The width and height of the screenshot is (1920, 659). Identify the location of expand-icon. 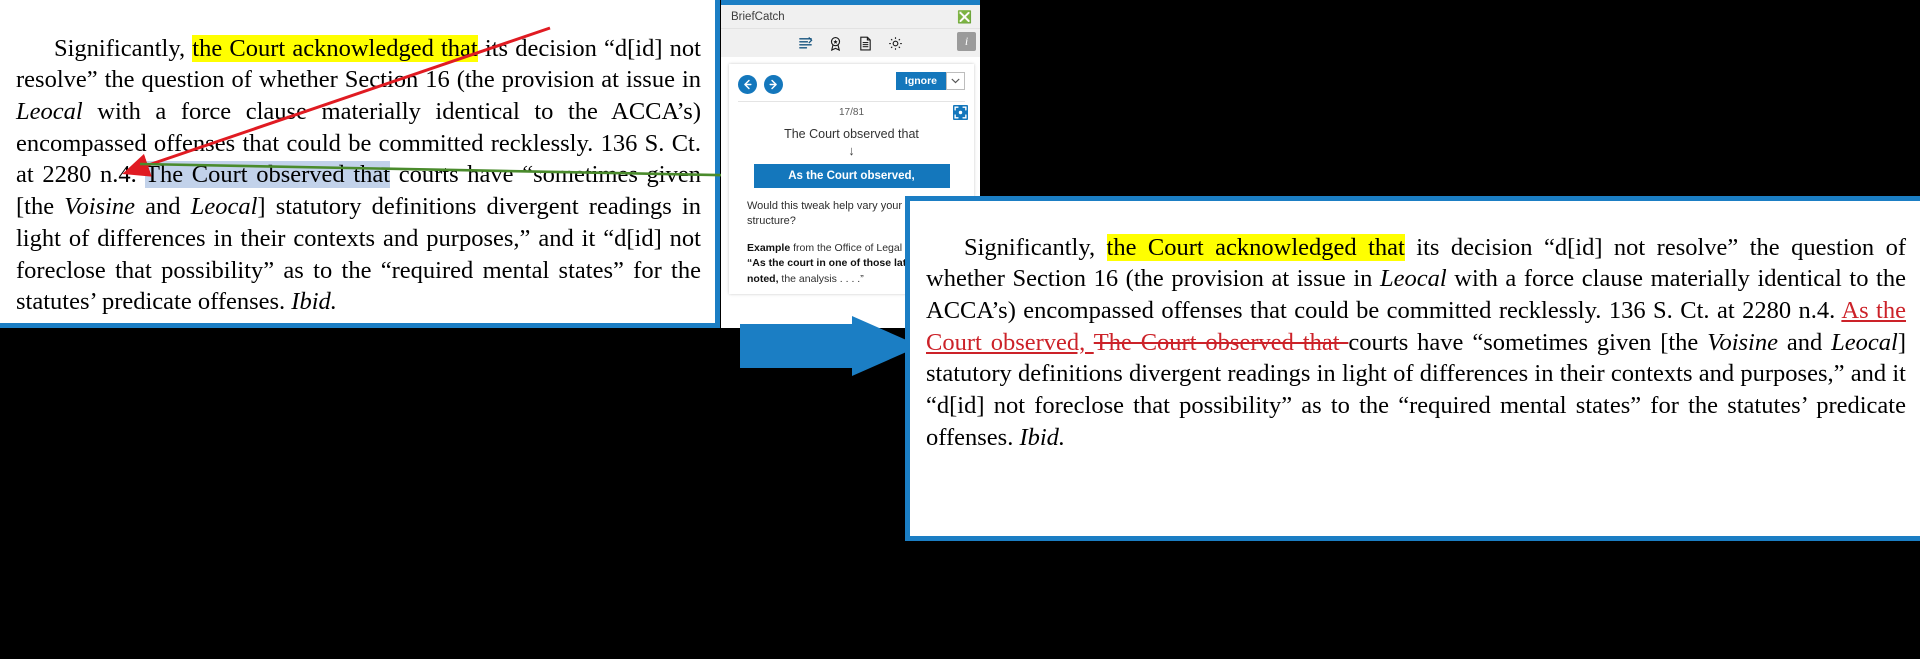
(960, 112).